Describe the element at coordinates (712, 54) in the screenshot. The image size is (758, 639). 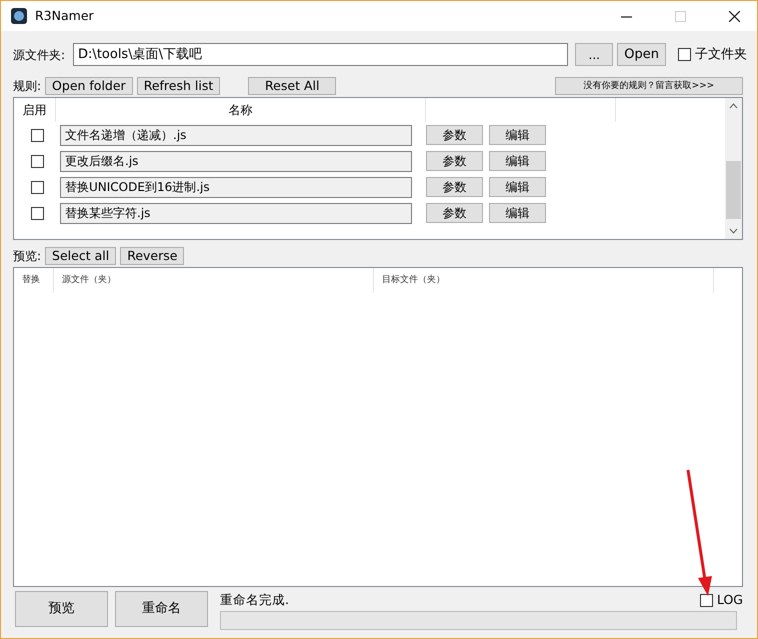
I see `subfolder-checkbox: 子文件夹` at that location.